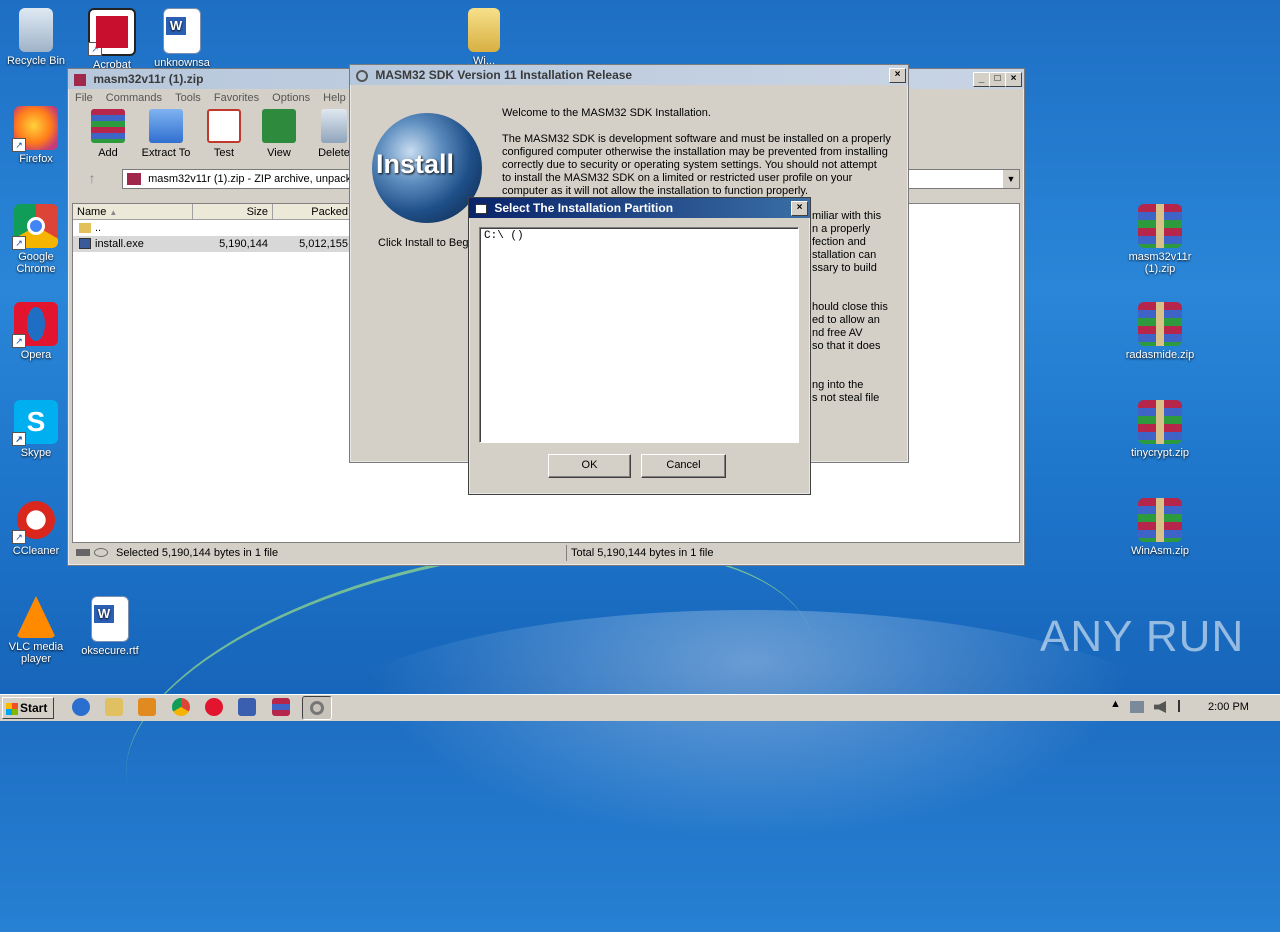 Image resolution: width=1280 pixels, height=932 pixels. What do you see at coordinates (108, 126) in the screenshot?
I see `add-archive-icon` at bounding box center [108, 126].